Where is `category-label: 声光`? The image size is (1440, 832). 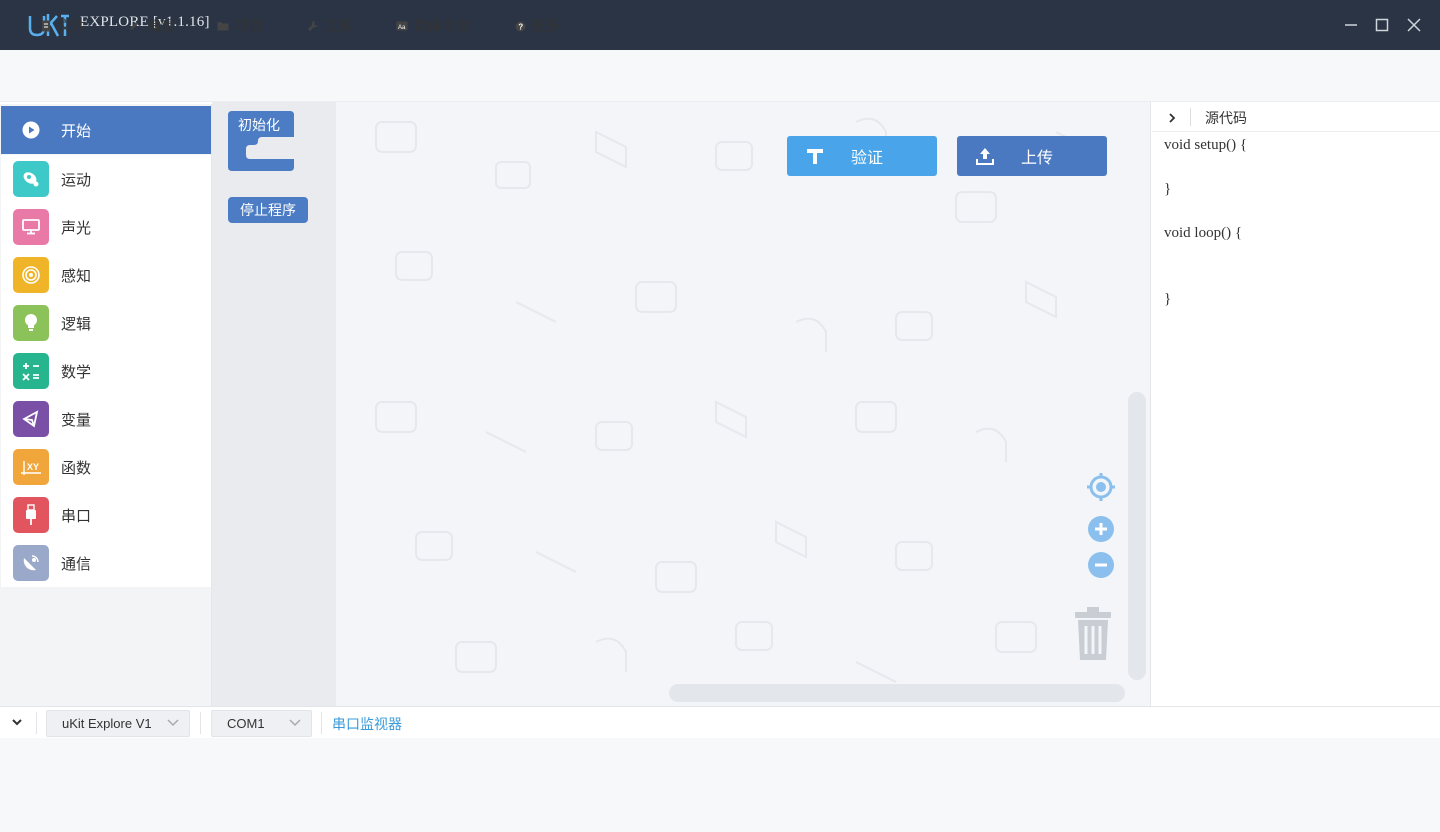
category-label: 声光 is located at coordinates (76, 227).